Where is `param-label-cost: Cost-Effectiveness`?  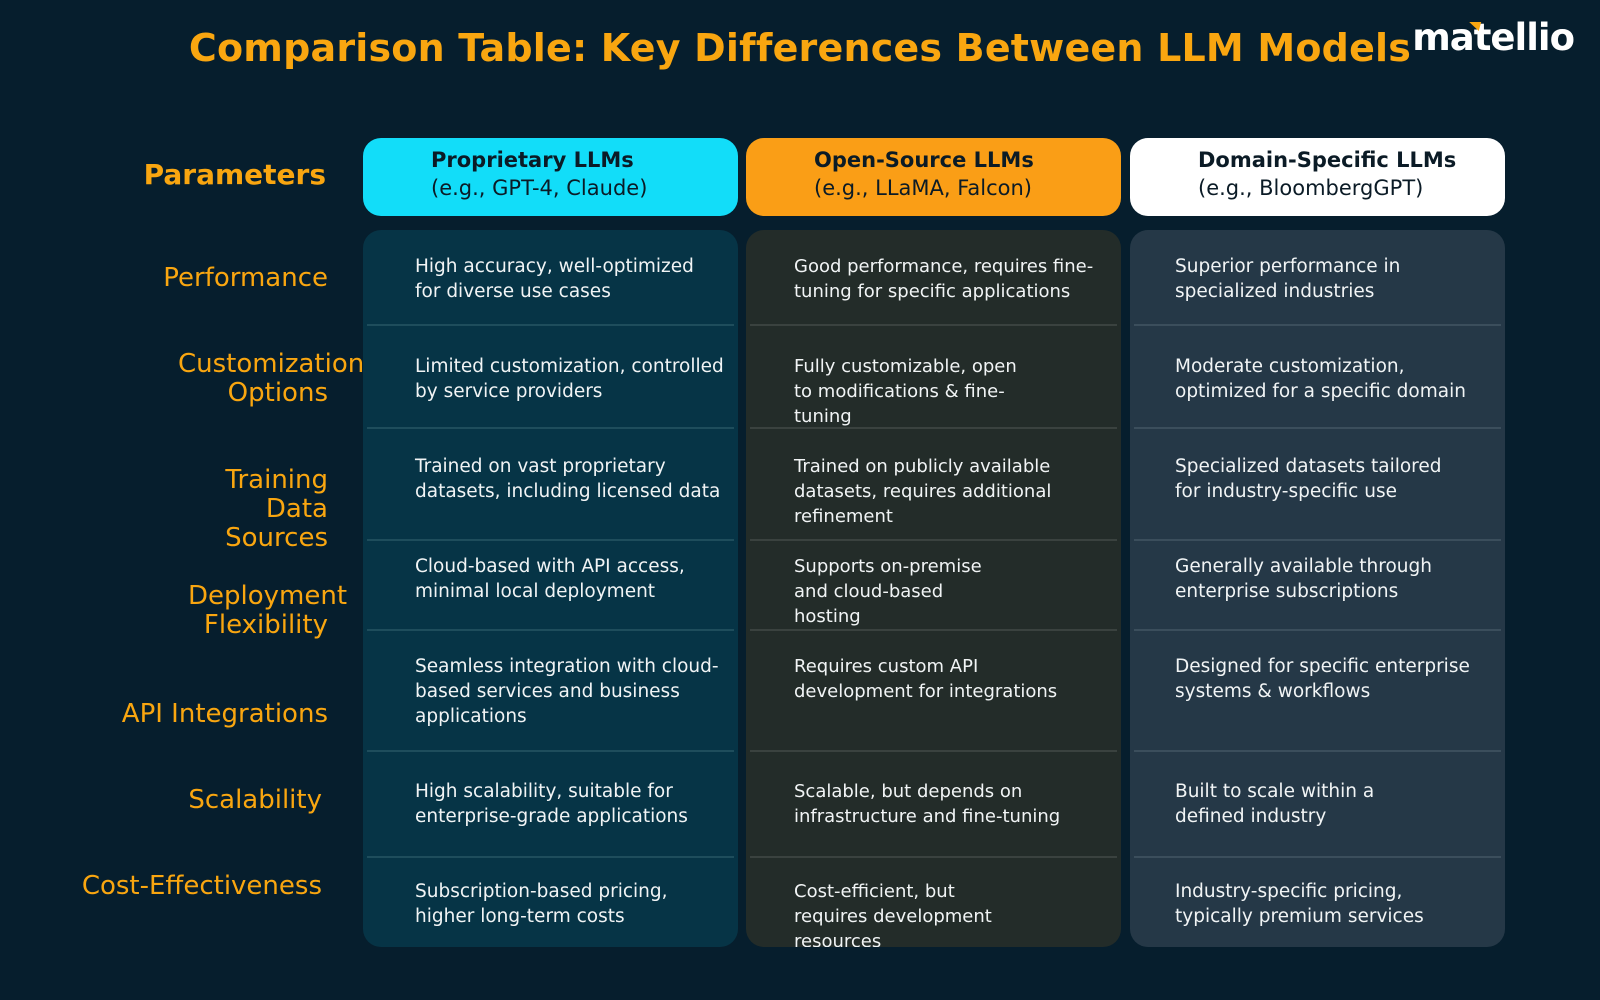 param-label-cost: Cost-Effectiveness is located at coordinates (201, 886).